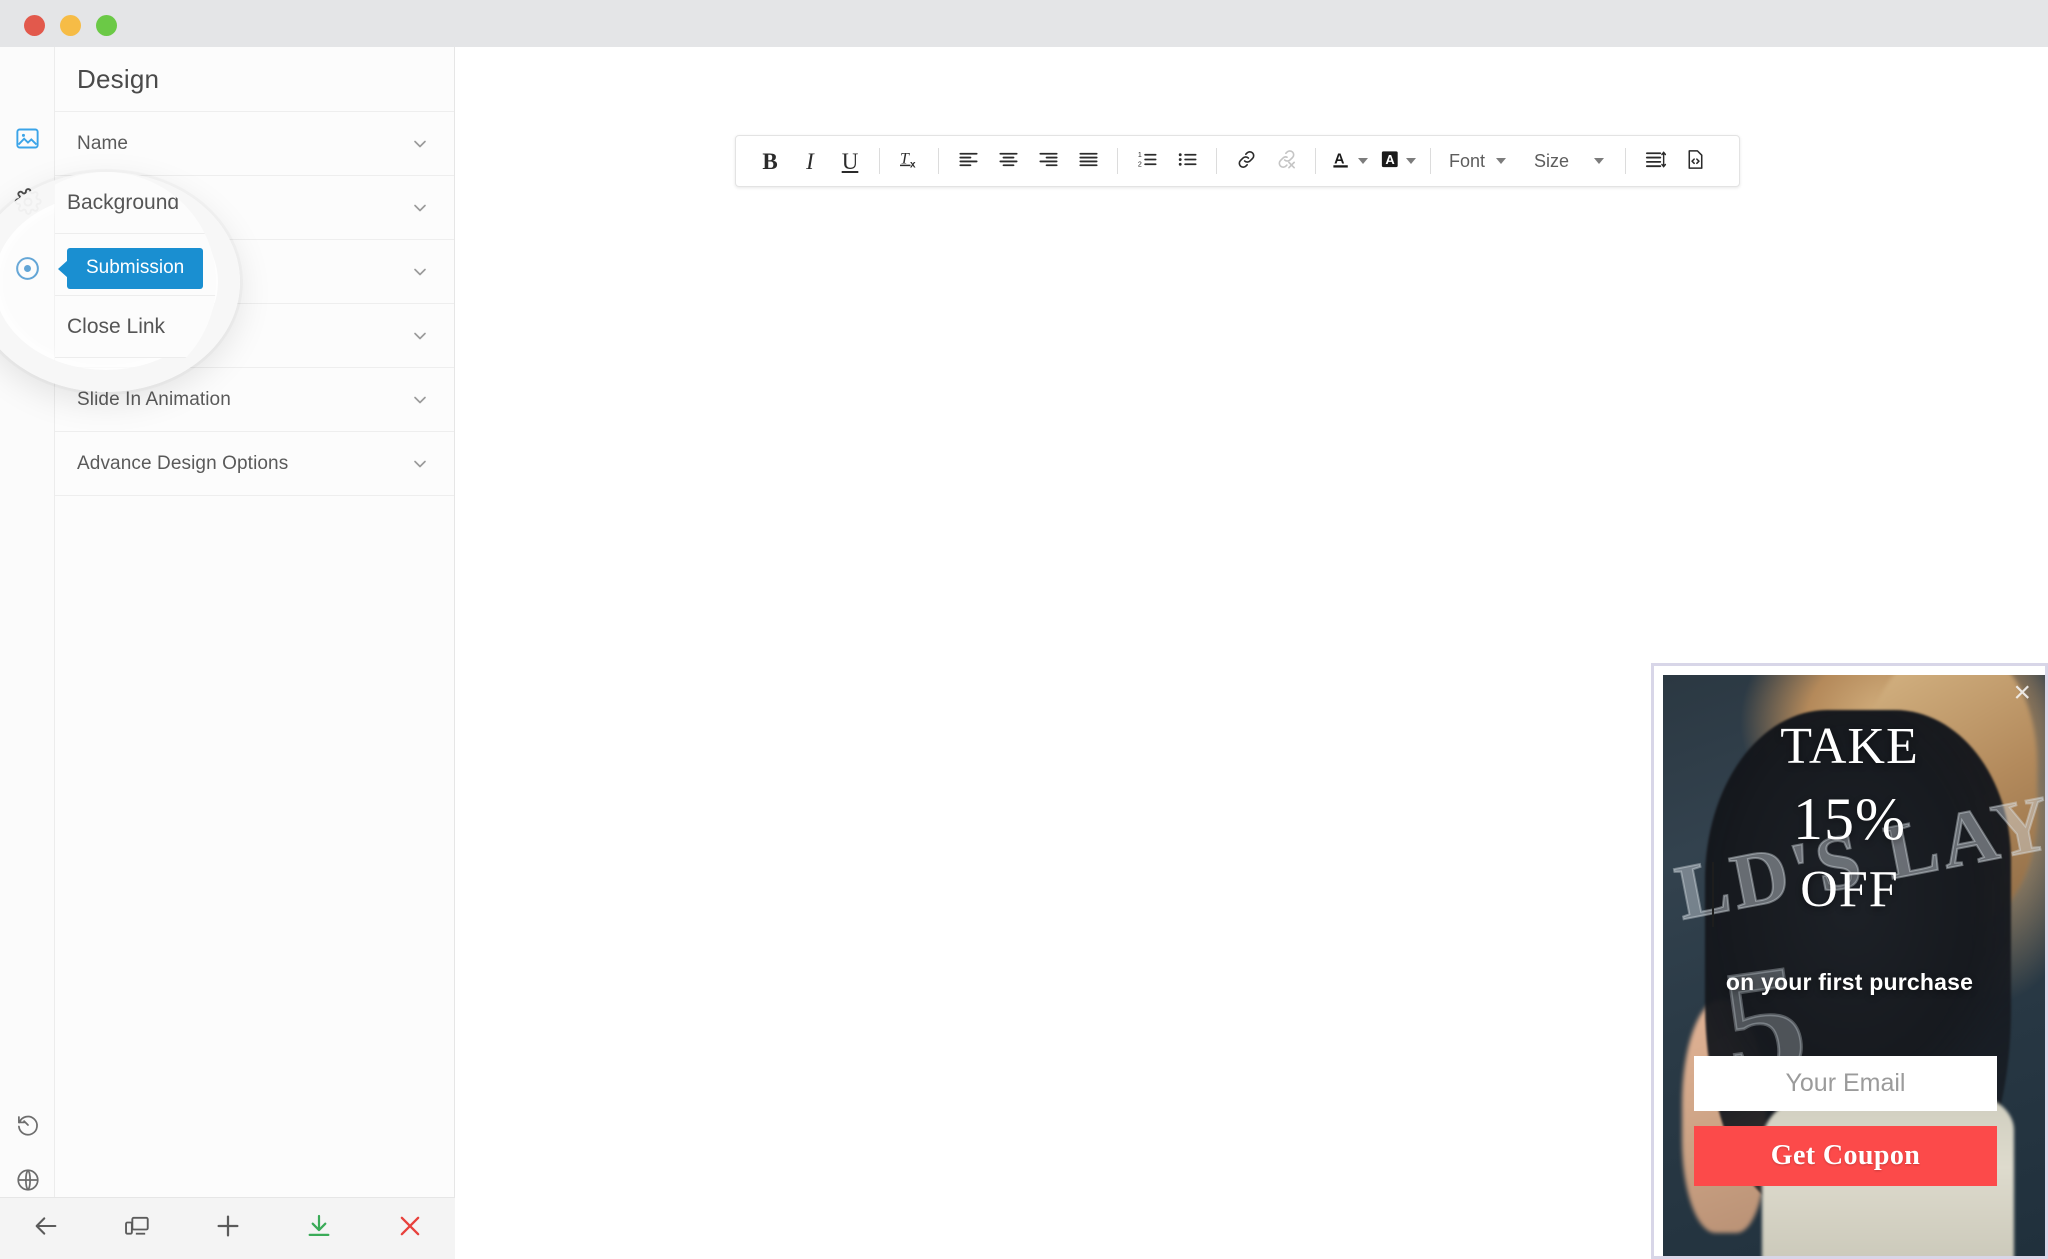 The width and height of the screenshot is (2048, 1259). I want to click on align-center-icon, so click(1008, 161).